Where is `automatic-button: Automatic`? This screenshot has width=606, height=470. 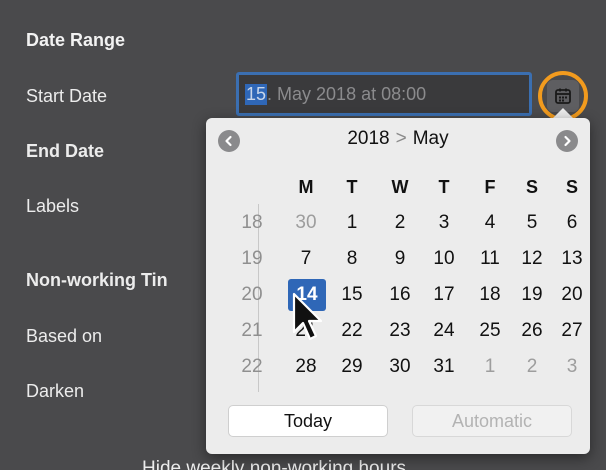
automatic-button: Automatic is located at coordinates (492, 421).